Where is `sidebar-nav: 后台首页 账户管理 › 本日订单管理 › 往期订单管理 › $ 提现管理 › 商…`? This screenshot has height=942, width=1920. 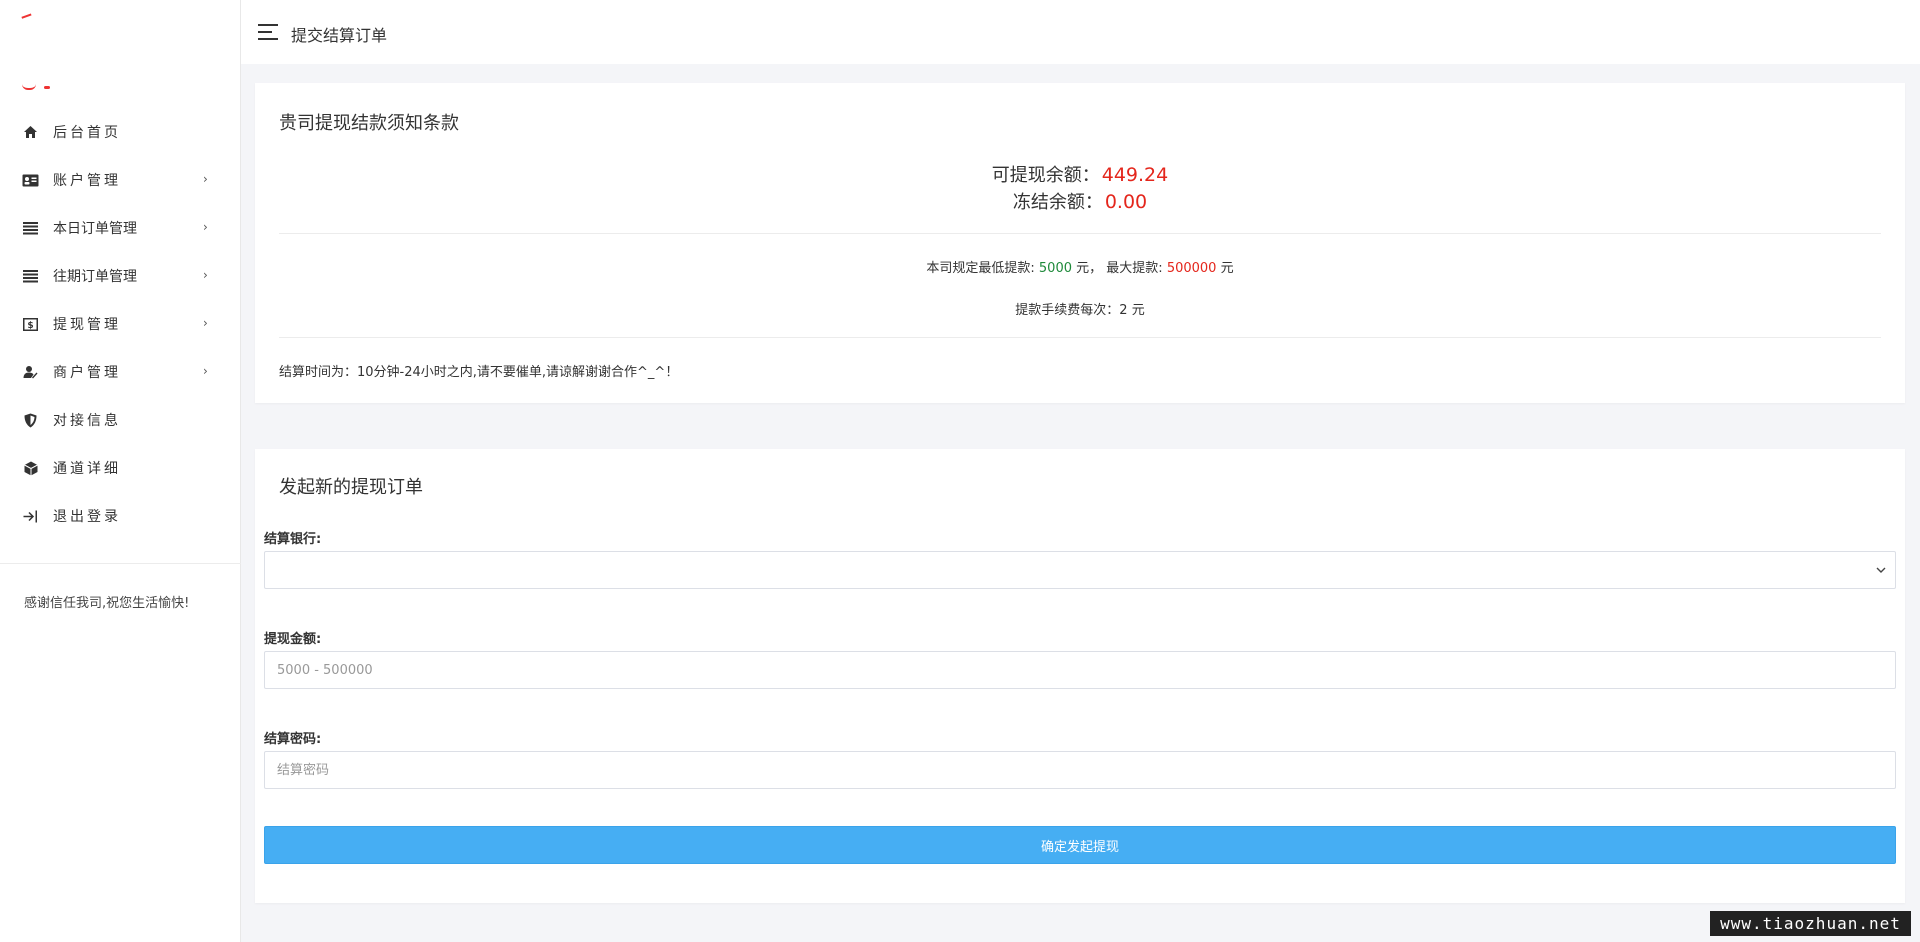
sidebar-nav: 后台首页 账户管理 › 本日订单管理 › 往期订单管理 › $ 提现管理 › 商… is located at coordinates (120, 324).